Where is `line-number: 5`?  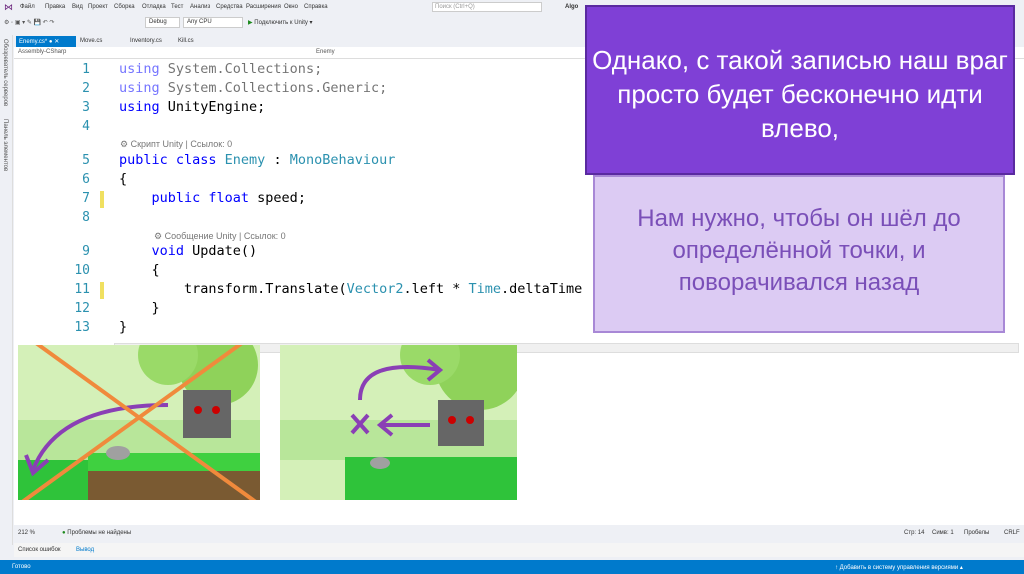
line-number: 5 is located at coordinates (86, 160).